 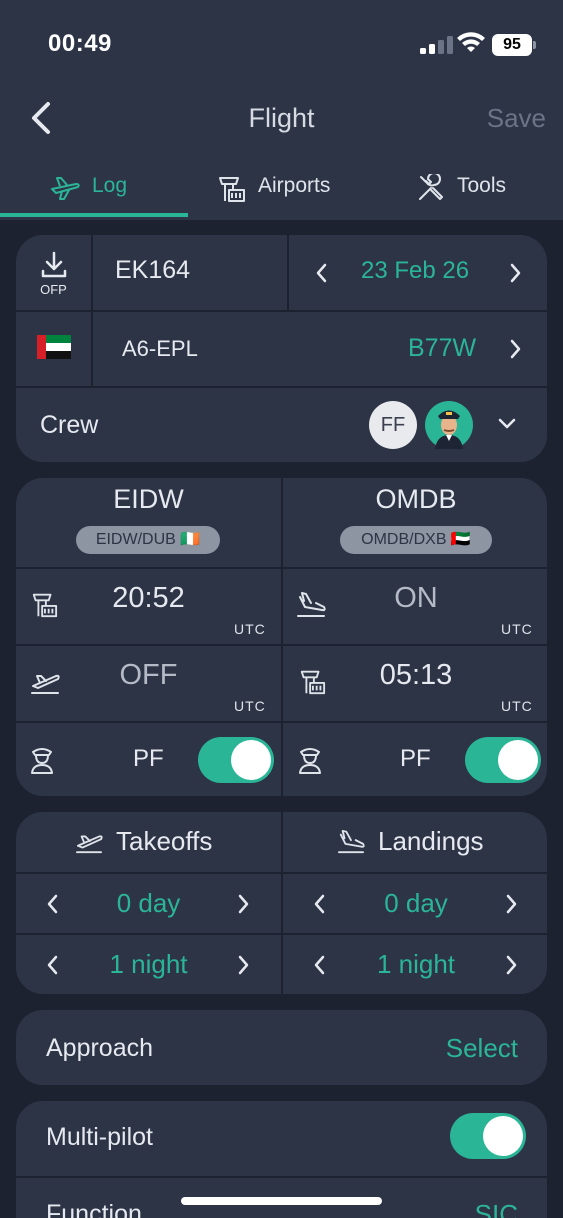 What do you see at coordinates (517, 629) in the screenshot?
I see `on-time-tz: UTC` at bounding box center [517, 629].